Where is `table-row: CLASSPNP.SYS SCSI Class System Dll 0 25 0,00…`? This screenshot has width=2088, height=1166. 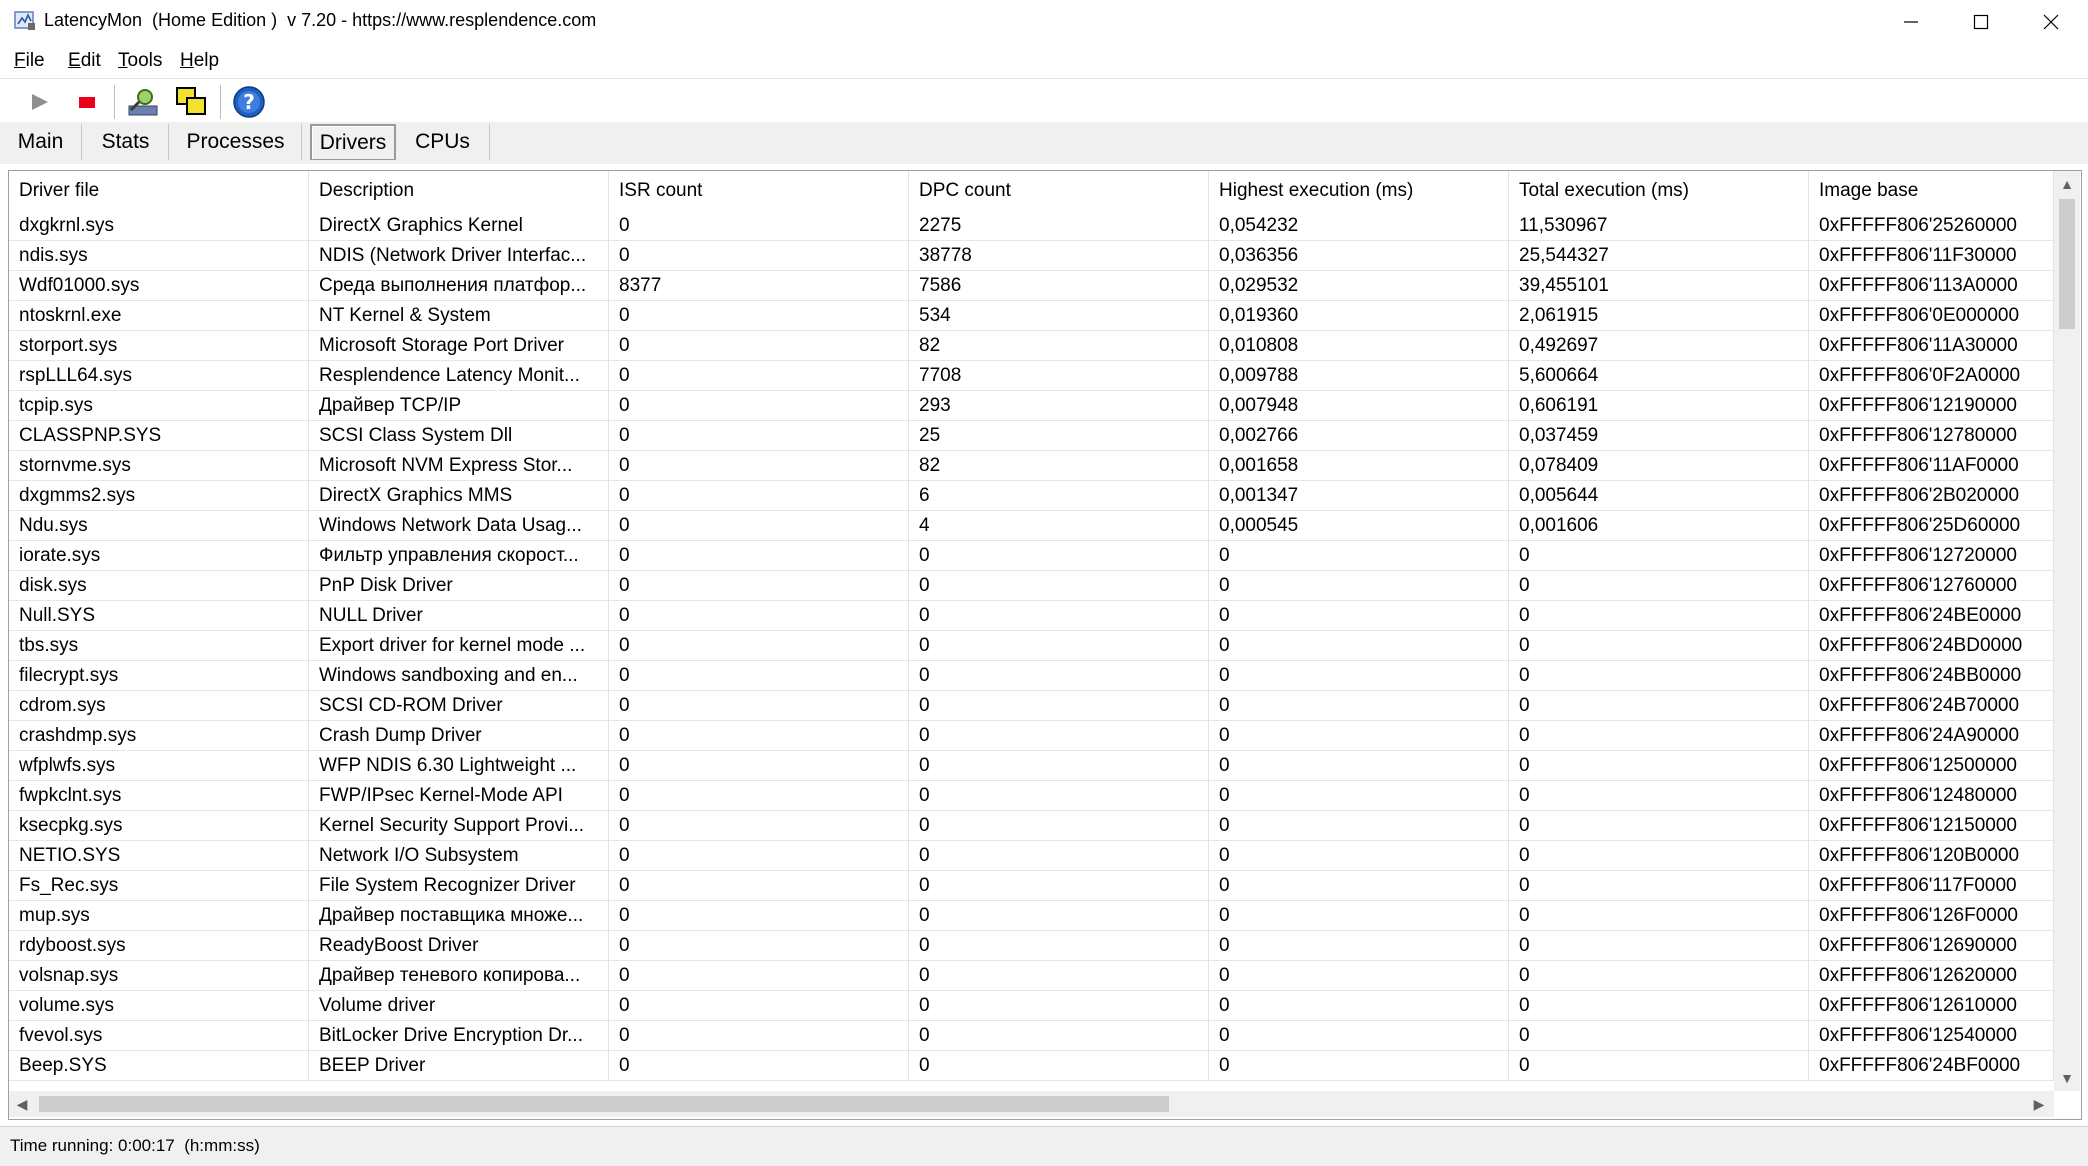
table-row: CLASSPNP.SYS SCSI Class System Dll 0 25 0,00… is located at coordinates (1031, 436).